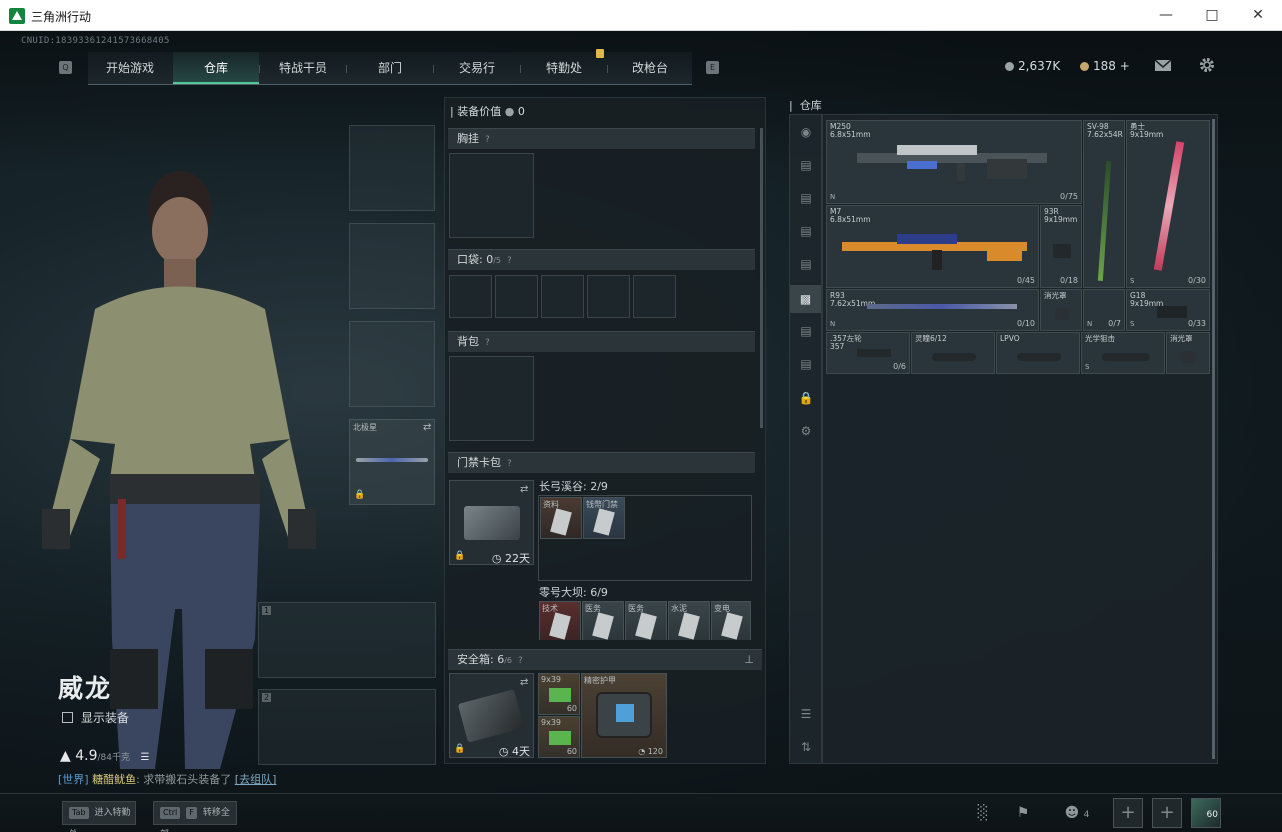 The image size is (1282, 832). I want to click on tab-gunsmith: 改枪台, so click(650, 68).